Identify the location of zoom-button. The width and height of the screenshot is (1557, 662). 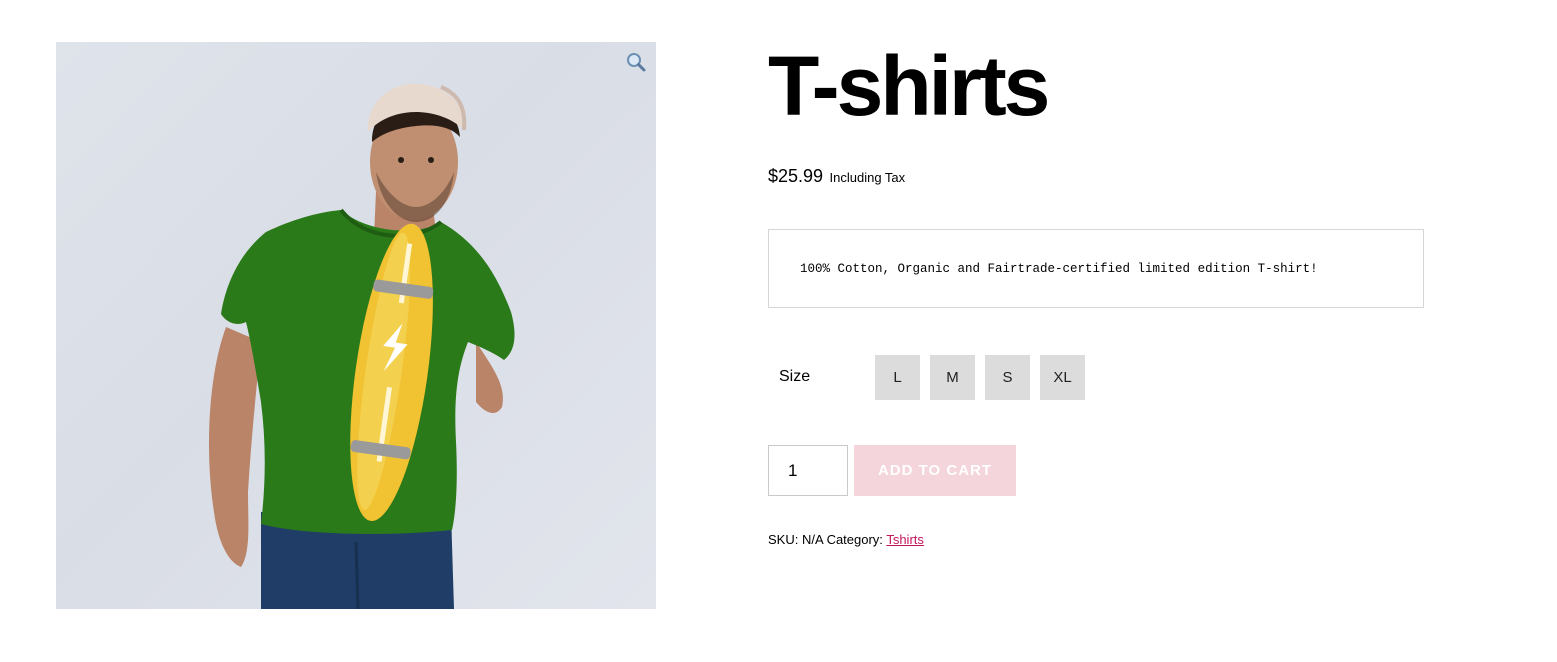
(636, 62).